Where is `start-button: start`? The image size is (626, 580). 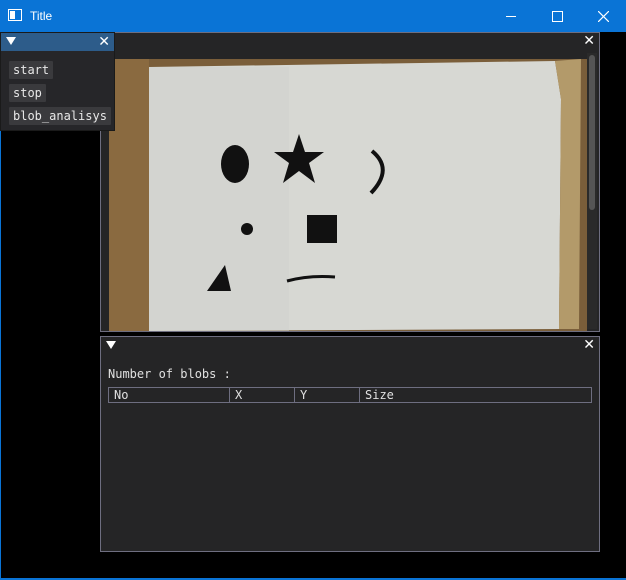
start-button: start is located at coordinates (31, 70).